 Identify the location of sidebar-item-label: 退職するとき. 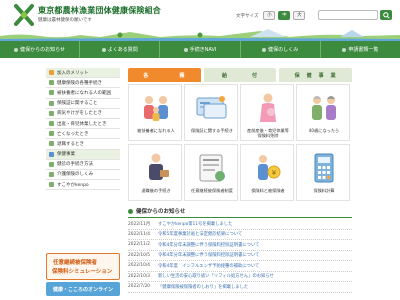
(70, 144).